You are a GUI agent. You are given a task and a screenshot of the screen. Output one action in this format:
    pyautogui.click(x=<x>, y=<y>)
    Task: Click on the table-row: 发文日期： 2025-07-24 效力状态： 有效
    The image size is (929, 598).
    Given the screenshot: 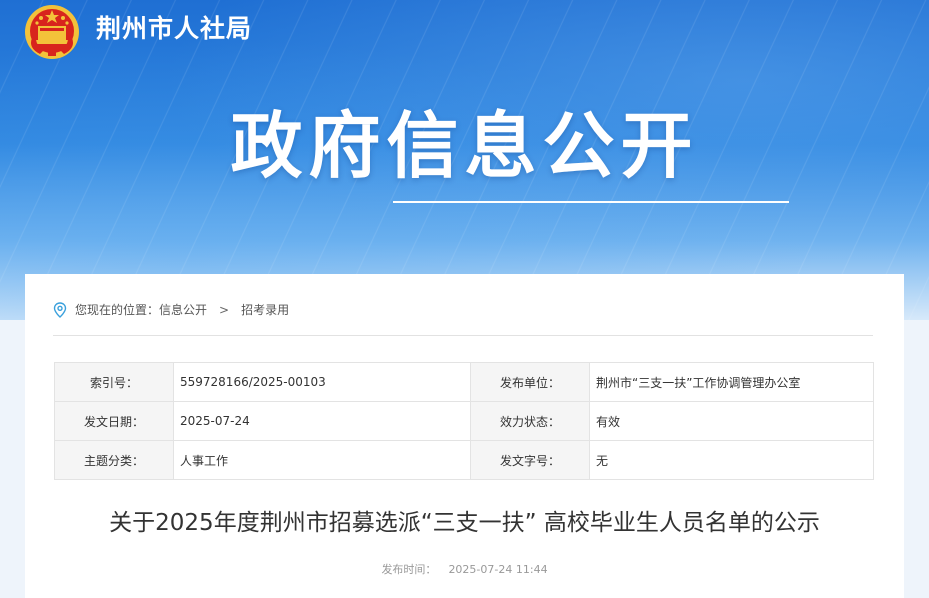 What is the action you would take?
    pyautogui.click(x=464, y=421)
    